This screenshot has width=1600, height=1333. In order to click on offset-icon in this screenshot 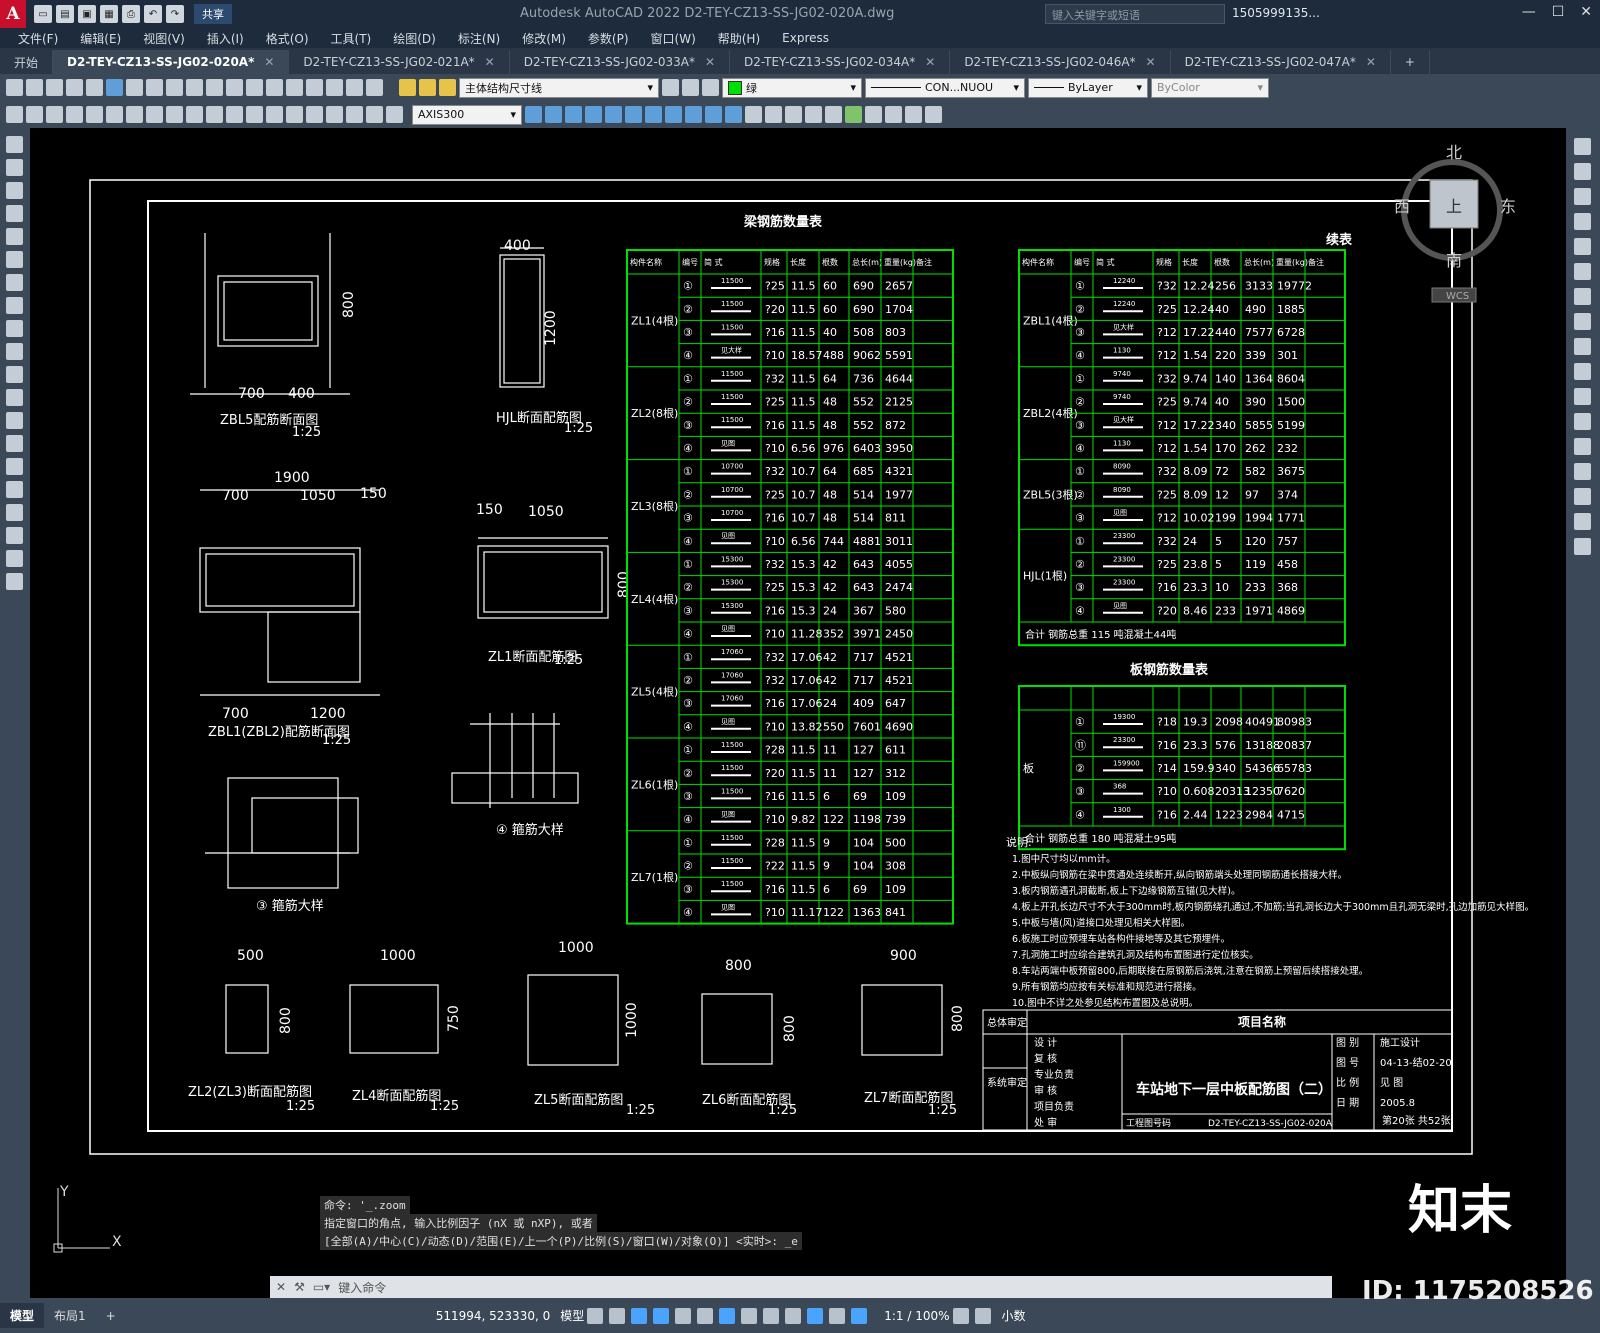, I will do `click(1582, 221)`.